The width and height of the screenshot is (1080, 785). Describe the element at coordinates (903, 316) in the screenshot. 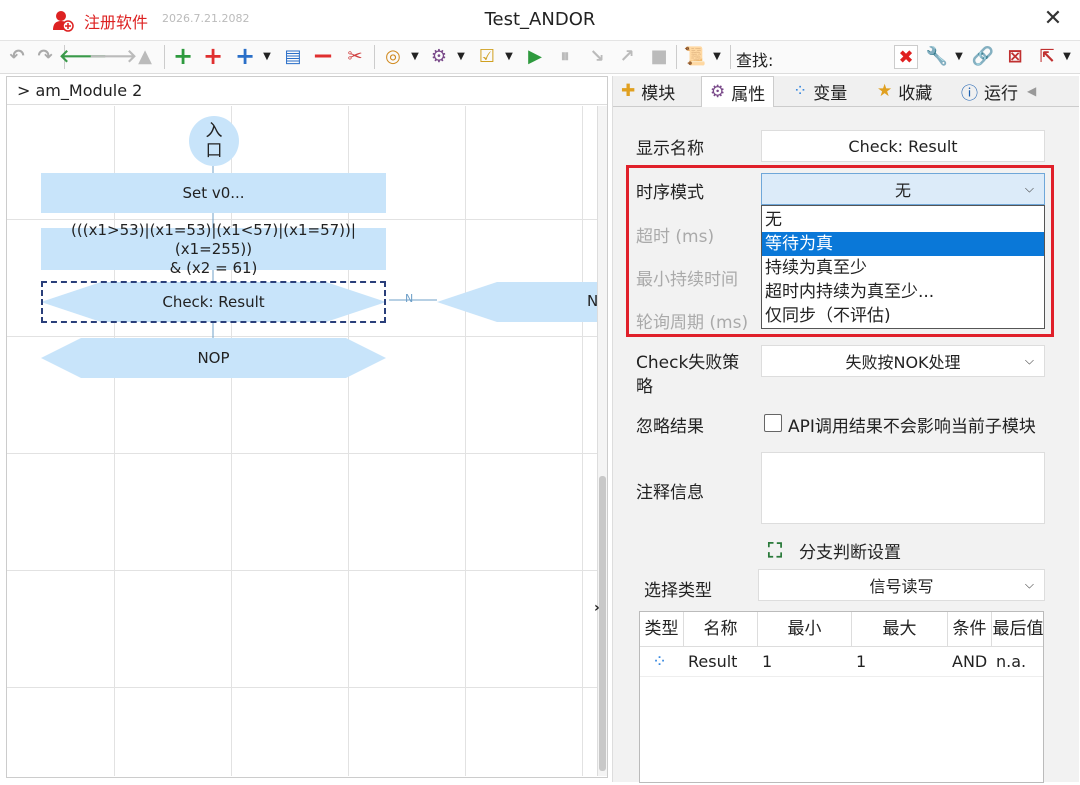

I see `timing-option-sync-only: 仅同步（不评估)` at that location.